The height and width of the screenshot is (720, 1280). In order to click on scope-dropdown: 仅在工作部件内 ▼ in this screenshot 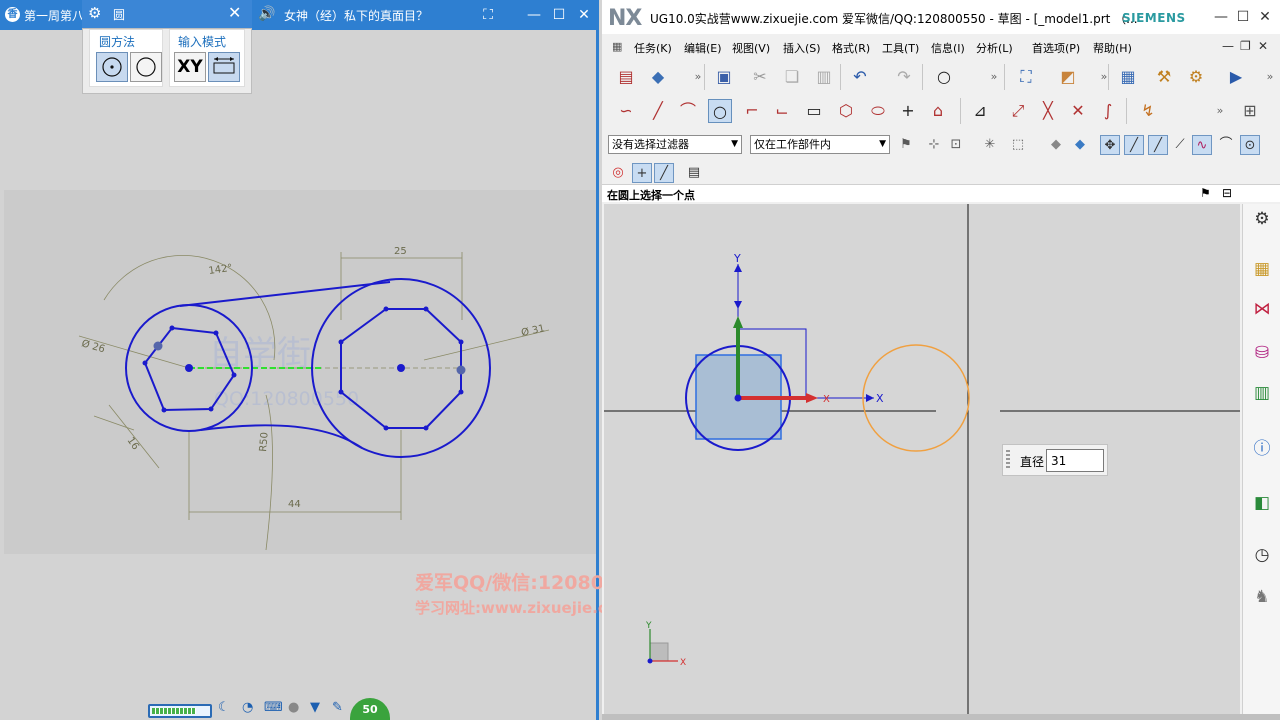, I will do `click(820, 144)`.